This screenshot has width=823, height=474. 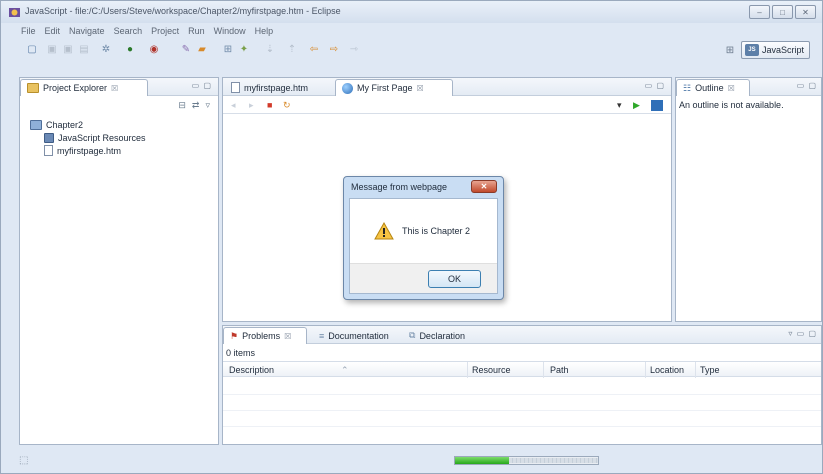 What do you see at coordinates (53, 31) in the screenshot?
I see `menu-edit: Edit` at bounding box center [53, 31].